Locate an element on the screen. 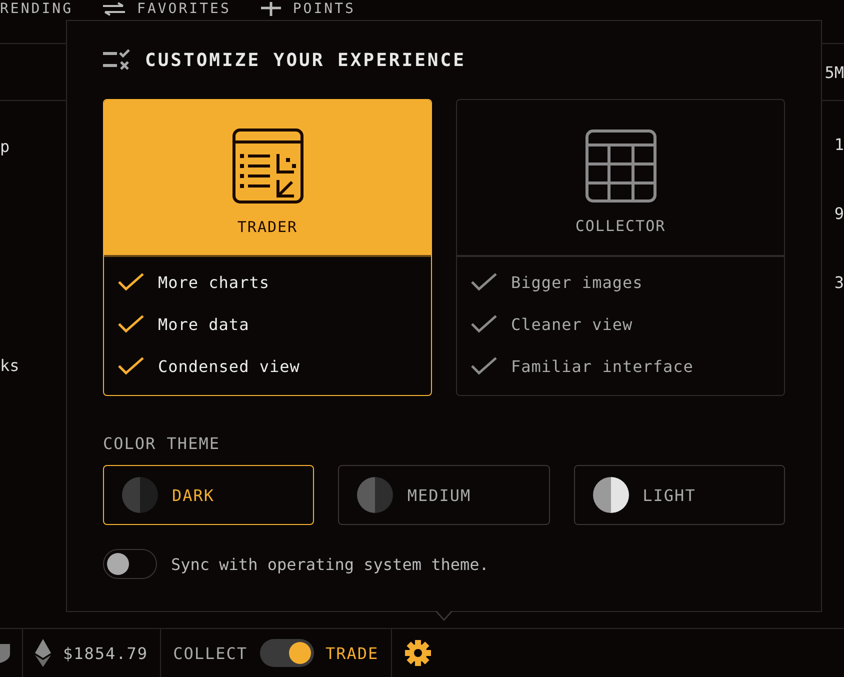 Image resolution: width=844 pixels, height=677 pixels. customize-icon is located at coordinates (117, 60).